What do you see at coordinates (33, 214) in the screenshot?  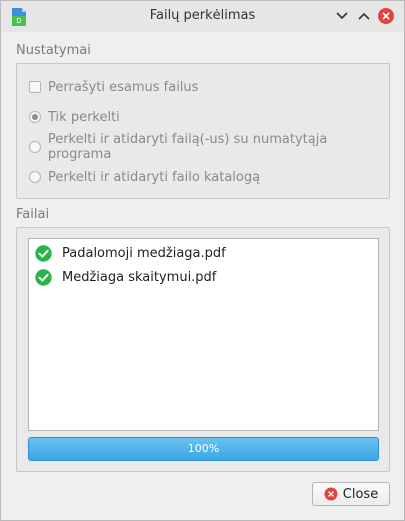 I see `files-group-title: Failai` at bounding box center [33, 214].